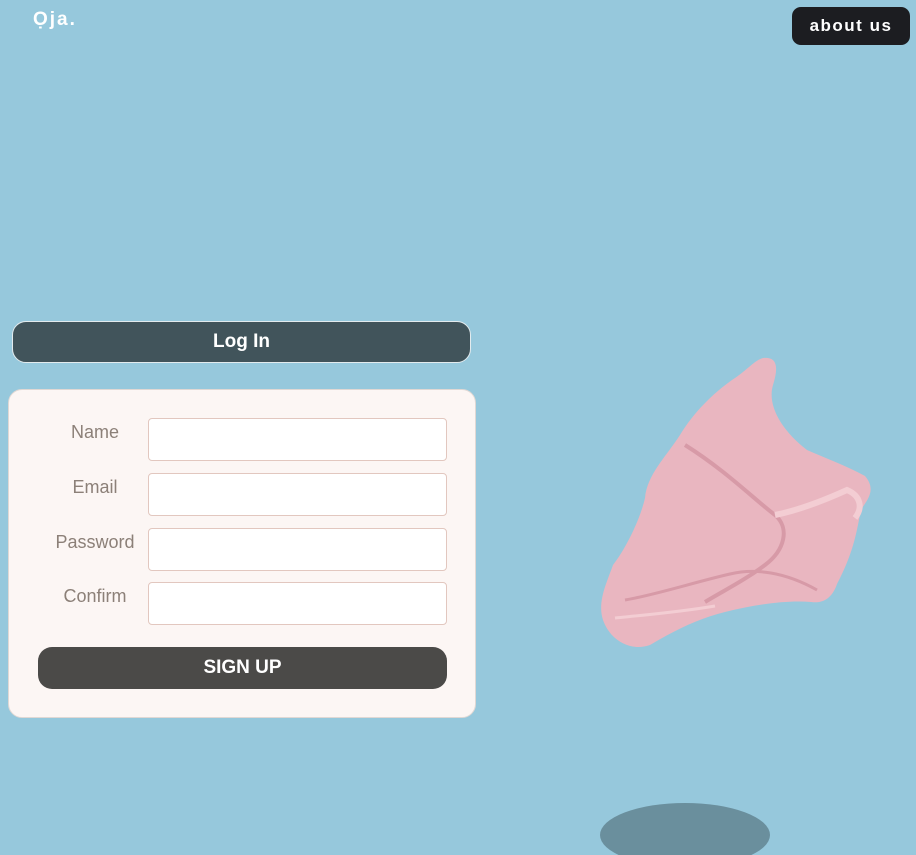  I want to click on logo: Ọja., so click(55, 20).